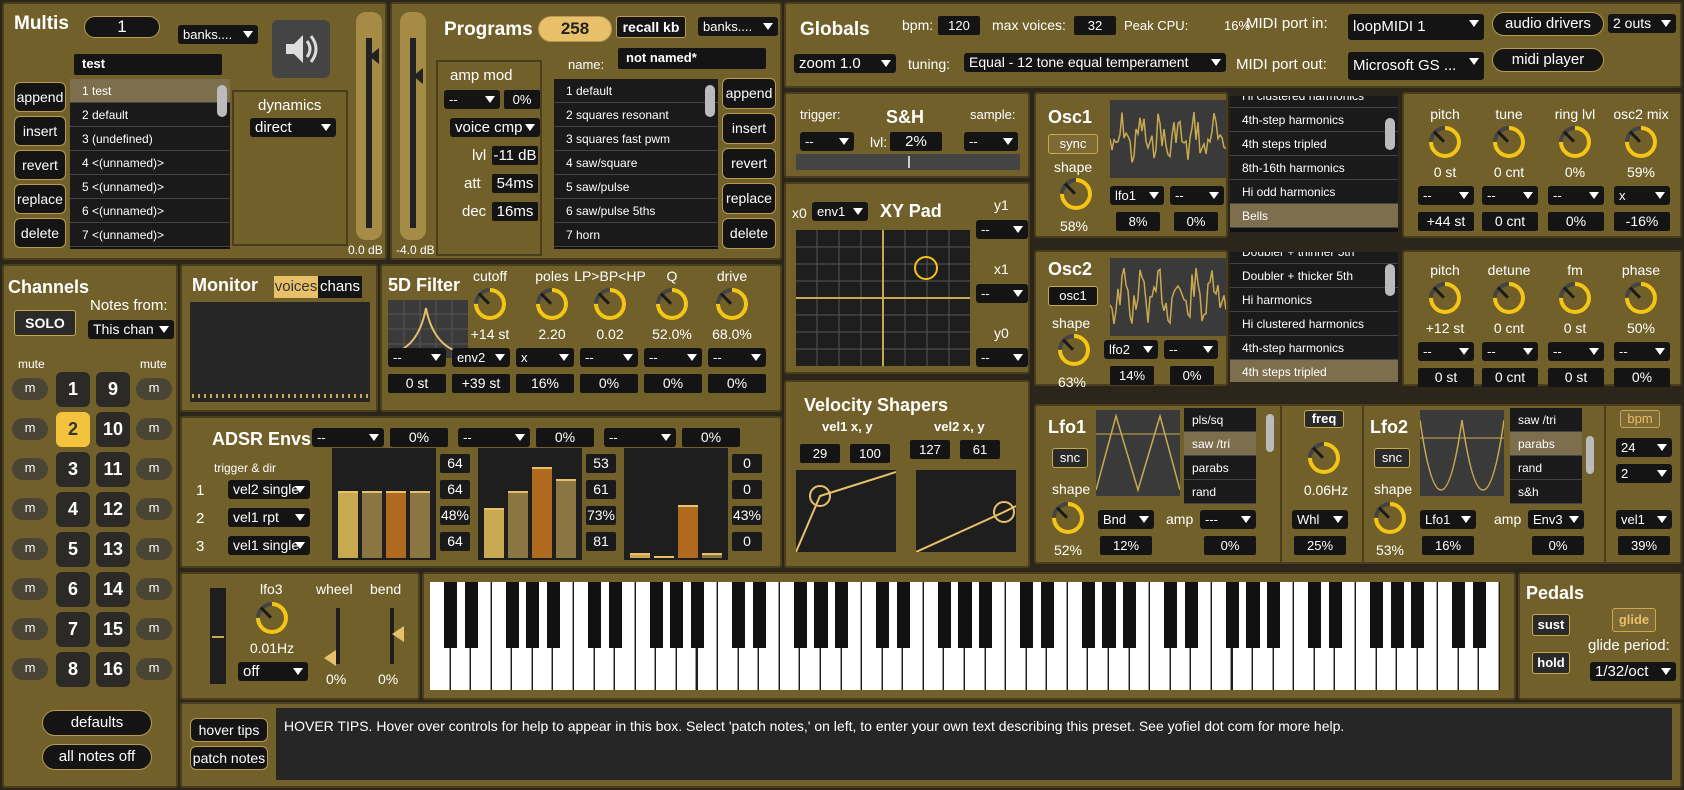 The height and width of the screenshot is (790, 1684). What do you see at coordinates (672, 304) in the screenshot?
I see `filter-q-knob` at bounding box center [672, 304].